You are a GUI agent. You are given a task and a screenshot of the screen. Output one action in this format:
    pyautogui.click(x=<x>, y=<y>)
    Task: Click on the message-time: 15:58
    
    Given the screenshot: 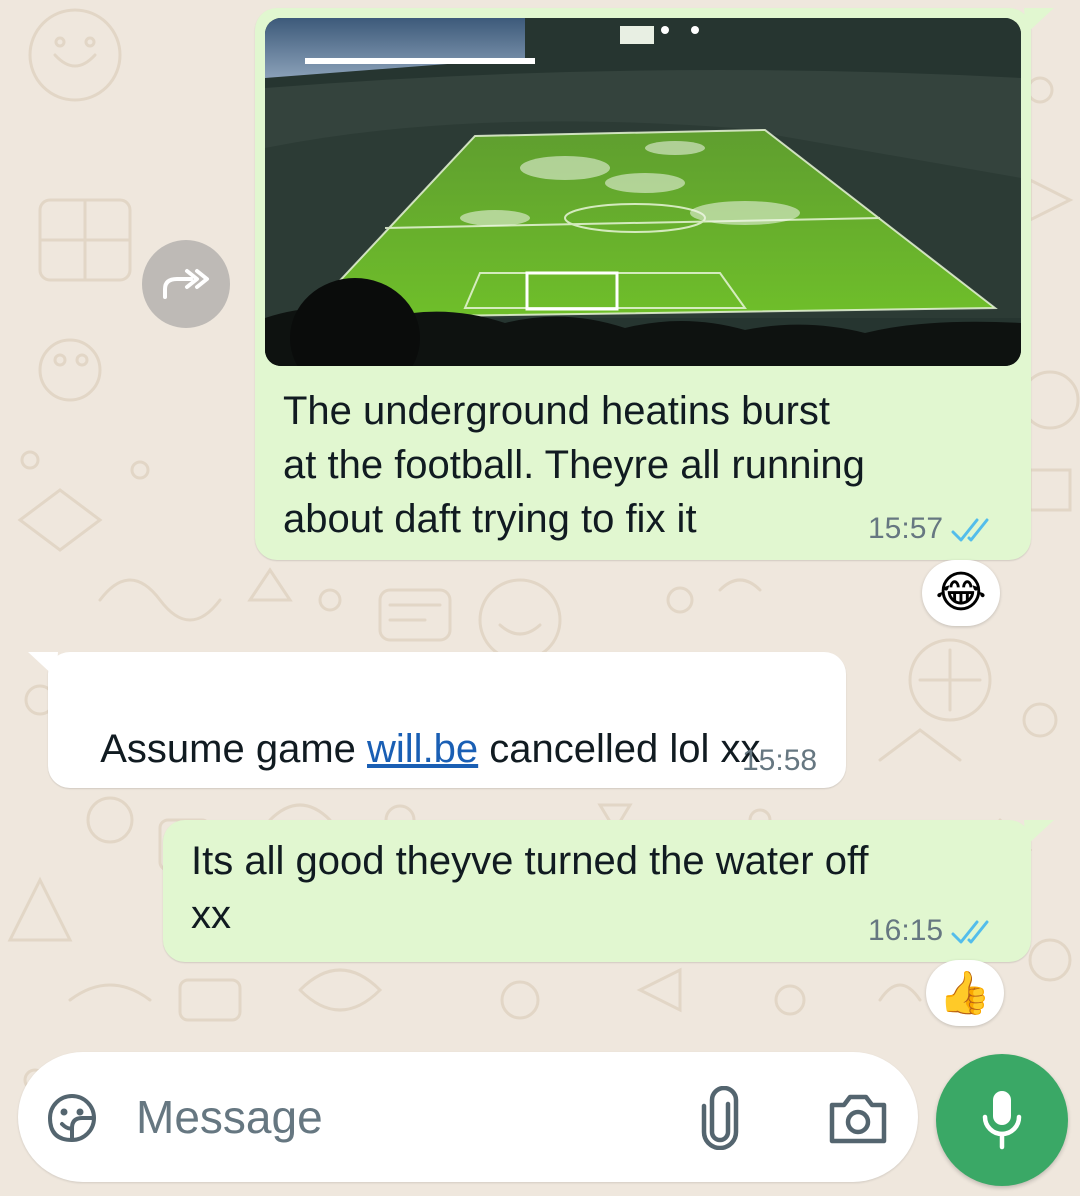 What is the action you would take?
    pyautogui.click(x=780, y=760)
    